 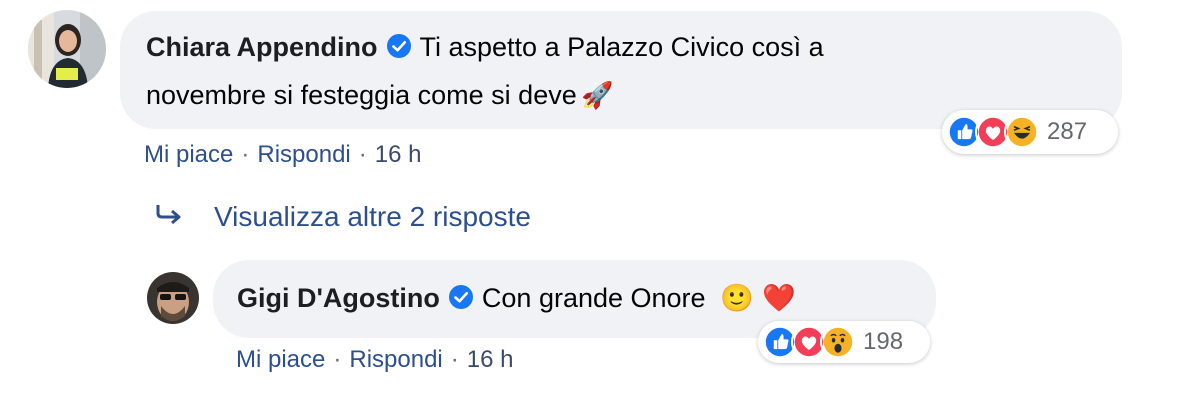 I want to click on comment-text-line2: novembre si festeggia come si deve, so click(x=361, y=95).